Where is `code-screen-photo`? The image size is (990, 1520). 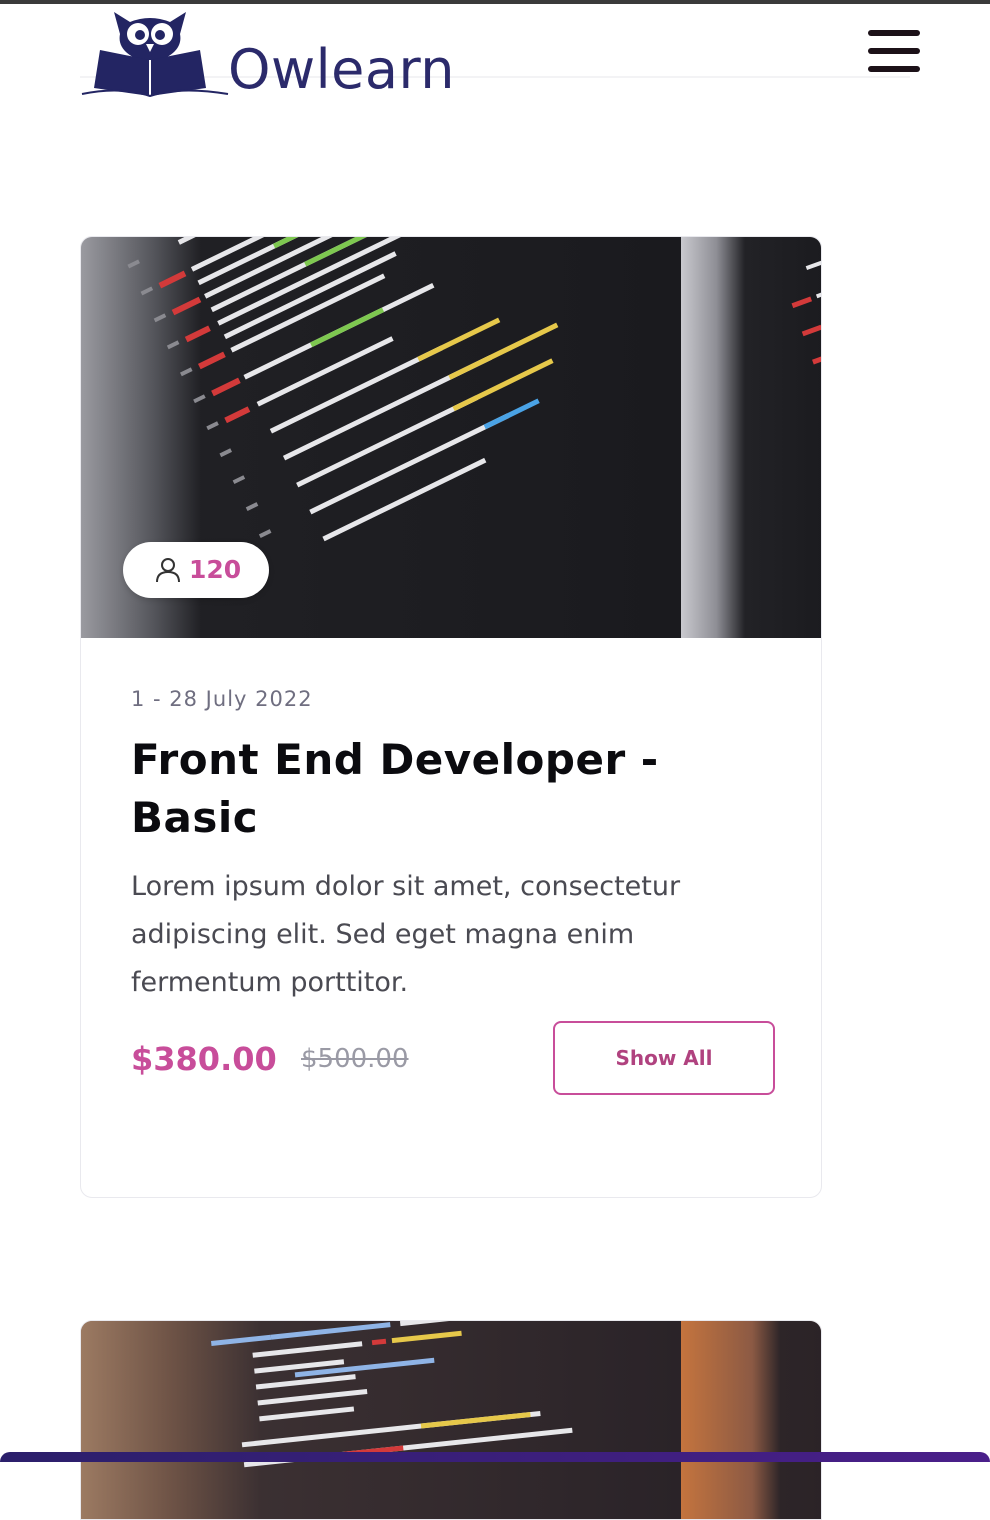 code-screen-photo is located at coordinates (451, 1420).